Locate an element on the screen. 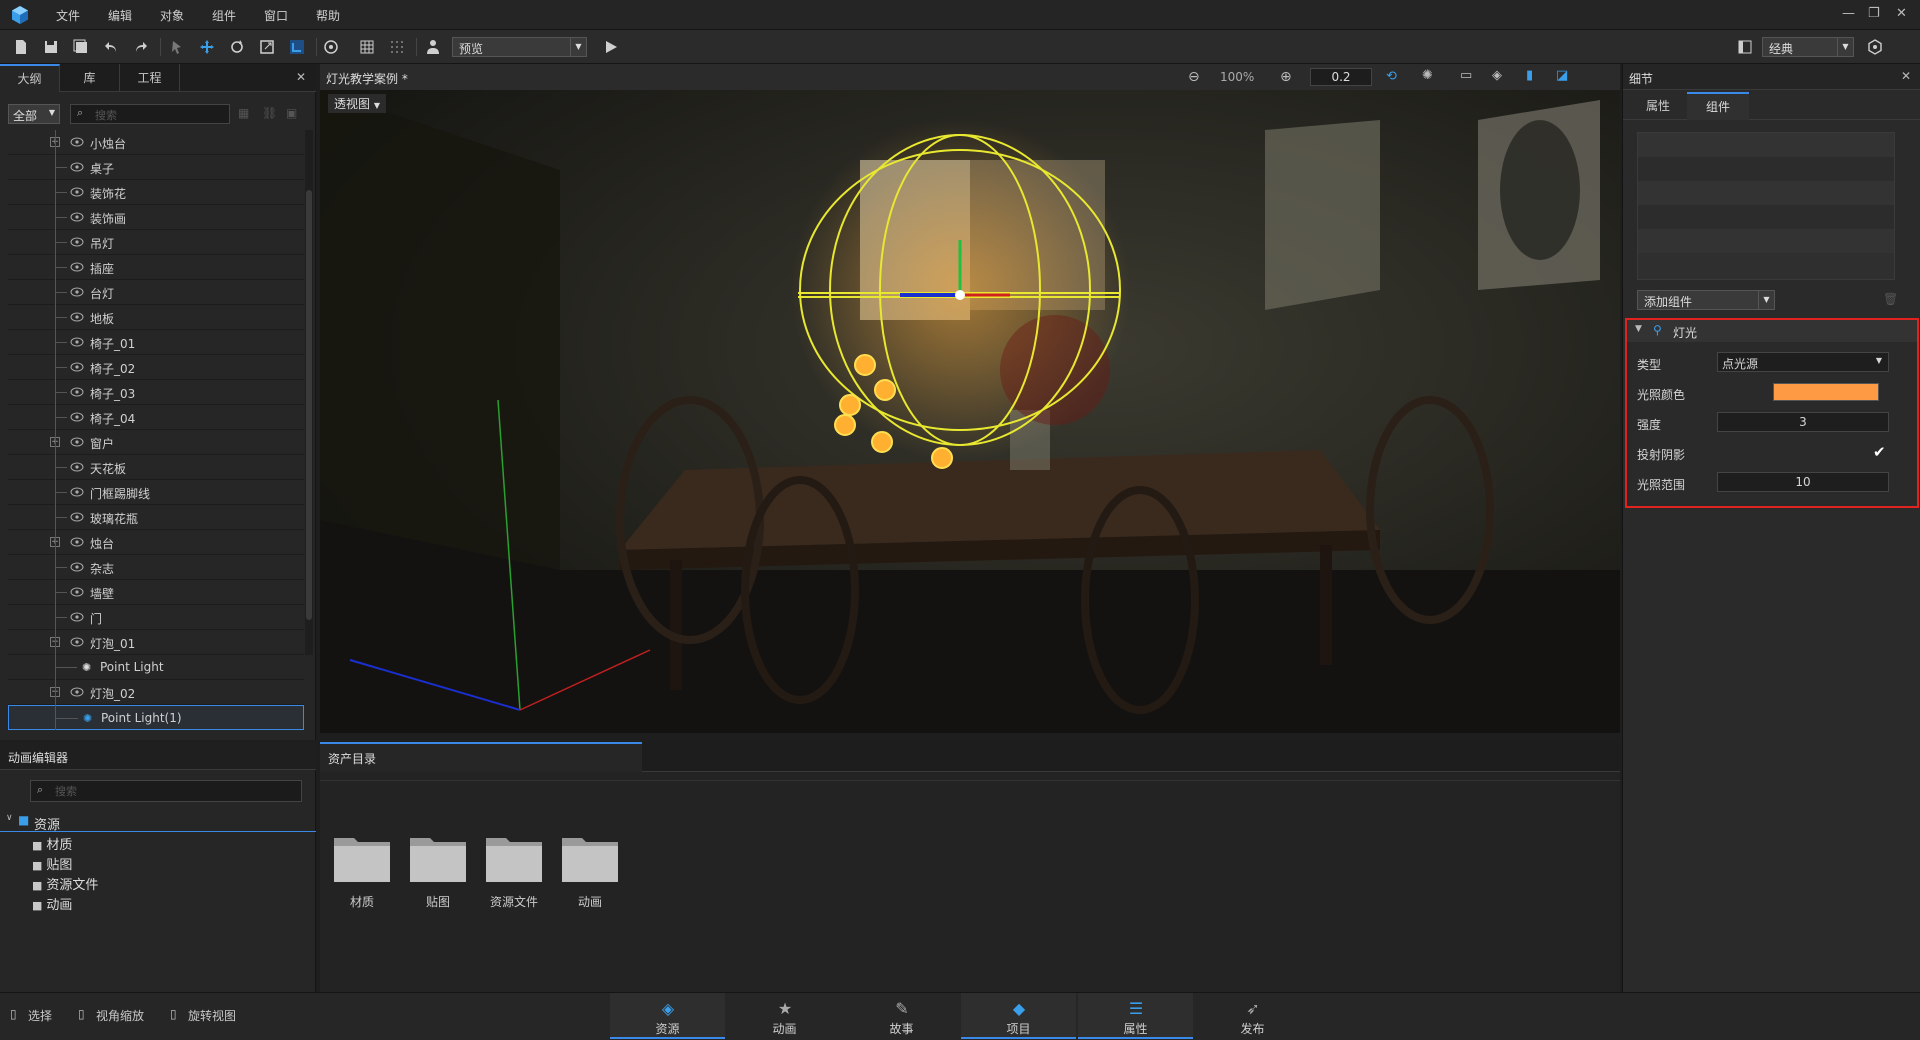 The image size is (1920, 1040). nav-tab: ◈ 资源 is located at coordinates (667, 1016).